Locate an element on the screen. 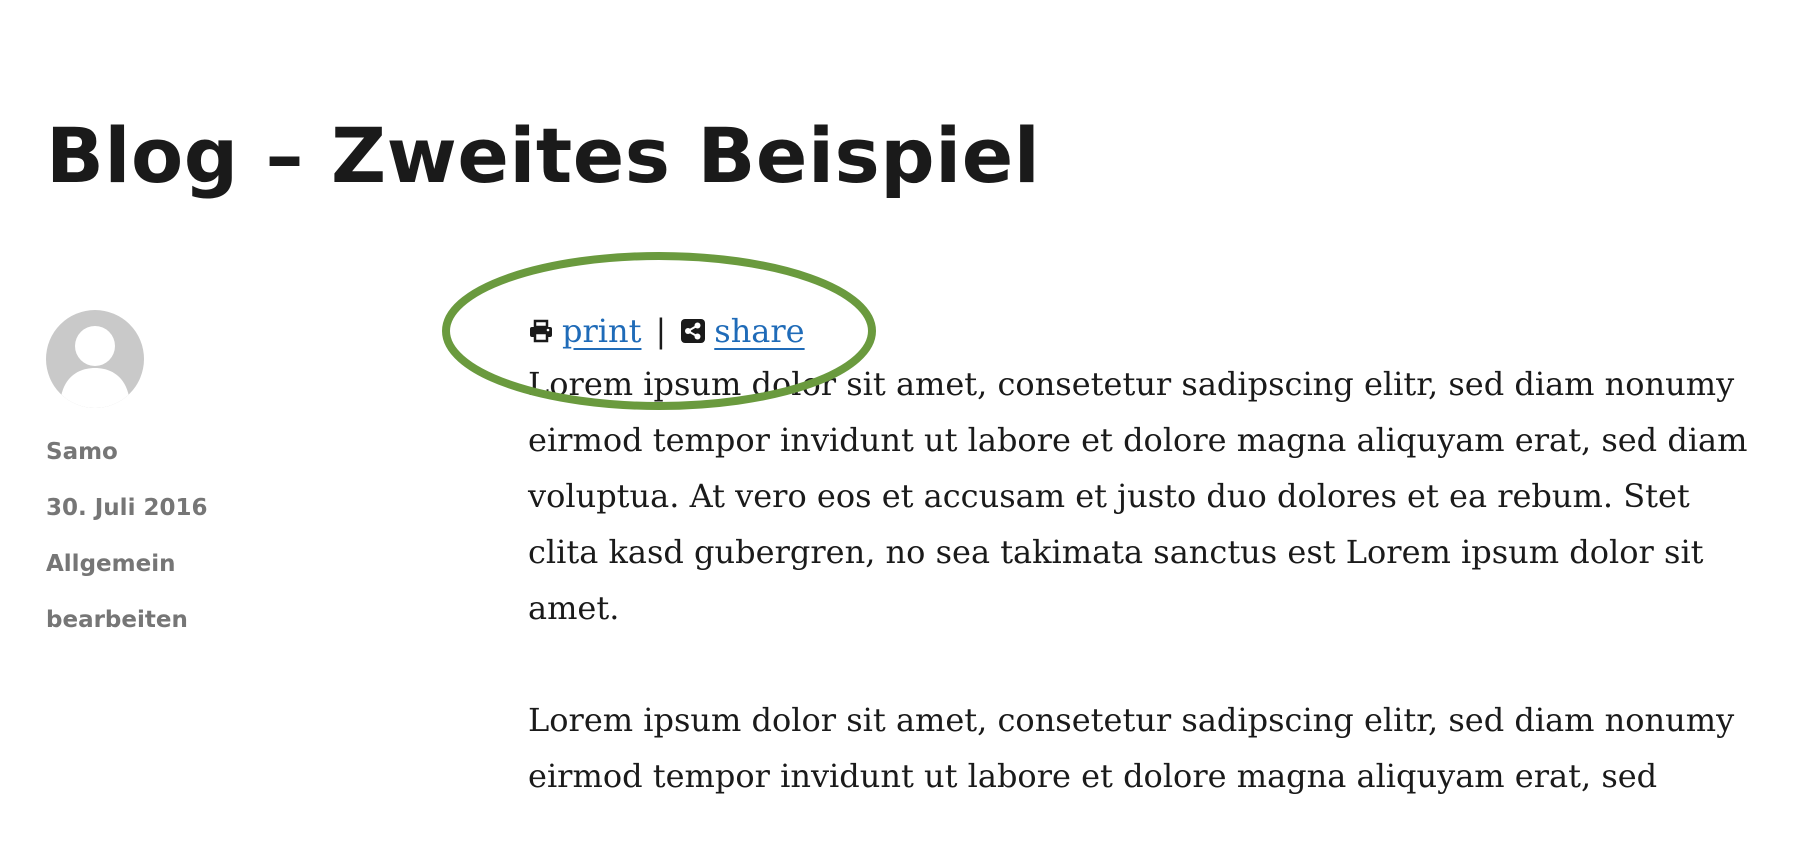  post-meta: Samo 30. Juli 2016 Allgemein bearbeiten is located at coordinates (196, 479).